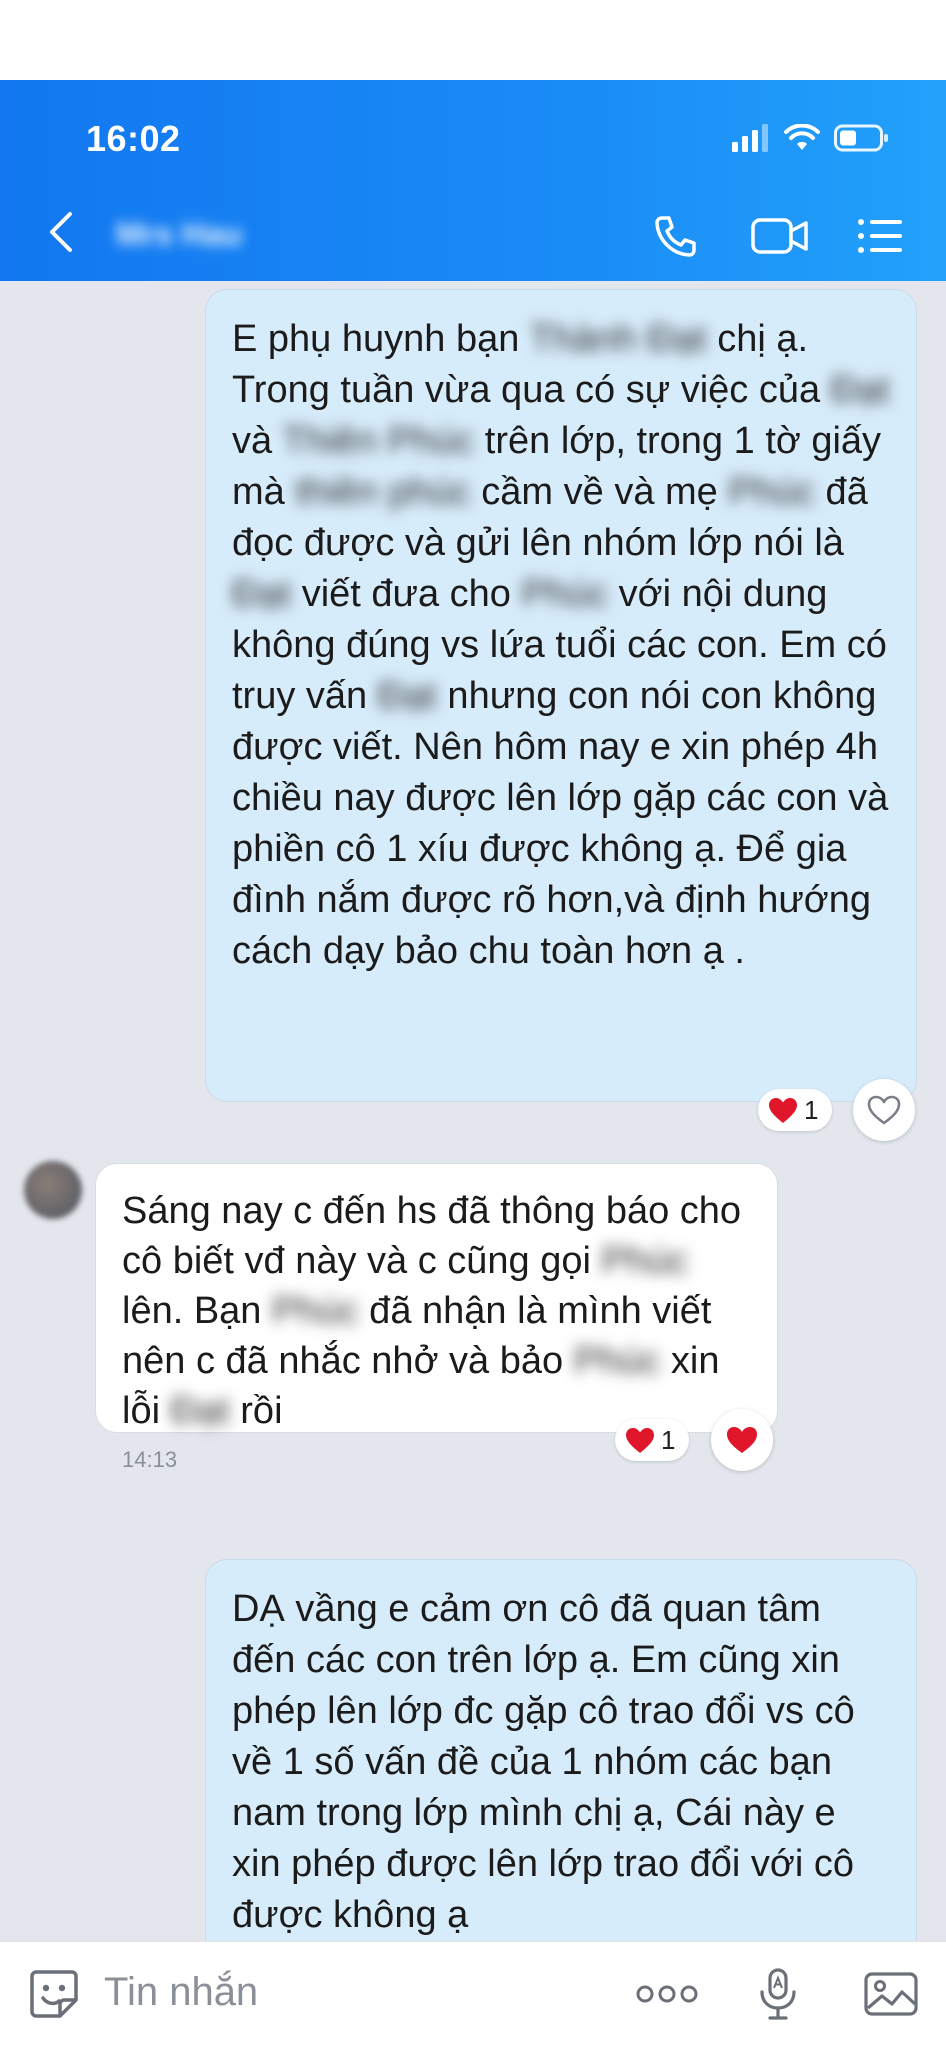 The height and width of the screenshot is (2048, 946). Describe the element at coordinates (473, 180) in the screenshot. I see `chat-header: 16:02 Mrs Hau` at that location.